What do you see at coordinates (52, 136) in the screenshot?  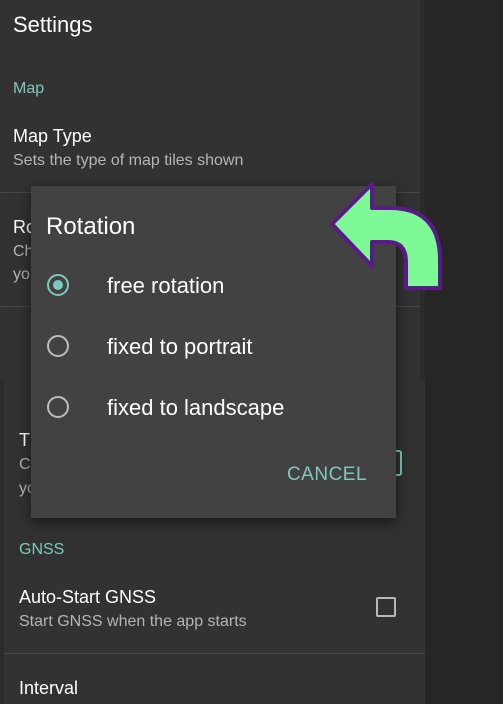 I see `pref-map-type-title: Map Type` at bounding box center [52, 136].